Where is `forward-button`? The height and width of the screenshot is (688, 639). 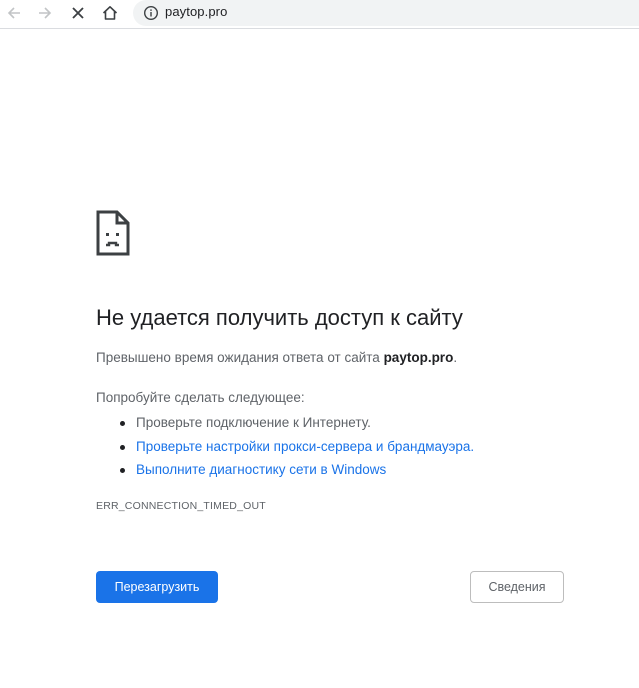
forward-button is located at coordinates (45, 13).